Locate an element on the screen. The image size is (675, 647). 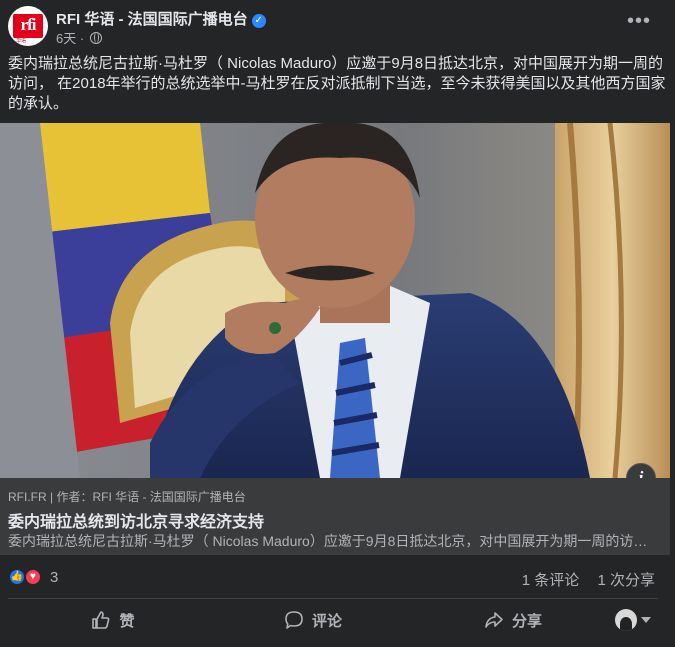
action-bar: 赞 评论 分享 is located at coordinates (333, 620).